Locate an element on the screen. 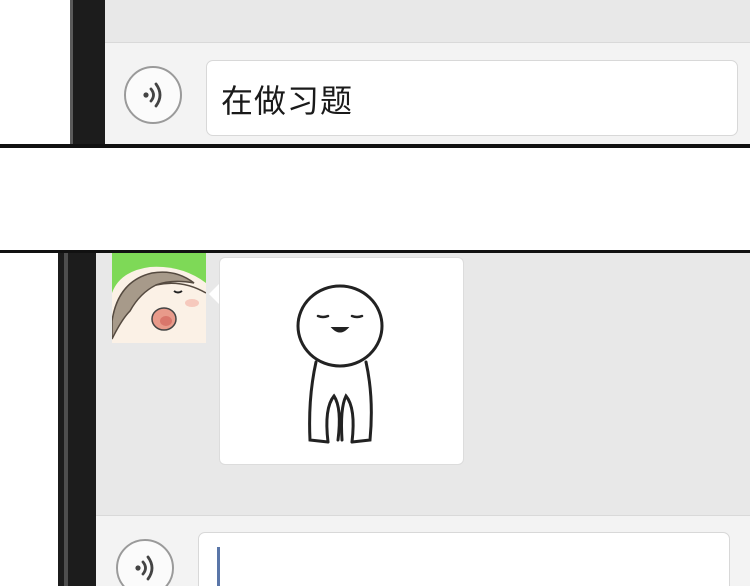 This screenshot has width=750, height=586. cartoon-avatar-icon is located at coordinates (159, 298).